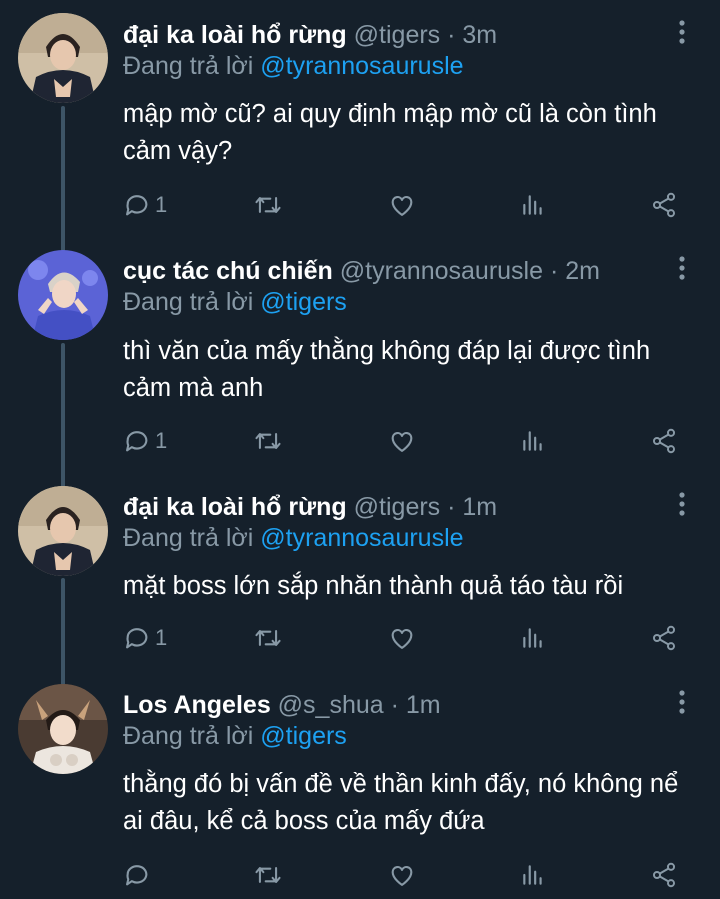 The width and height of the screenshot is (720, 899). What do you see at coordinates (425, 35) in the screenshot?
I see `handle-and-time: @tigers · 3m` at bounding box center [425, 35].